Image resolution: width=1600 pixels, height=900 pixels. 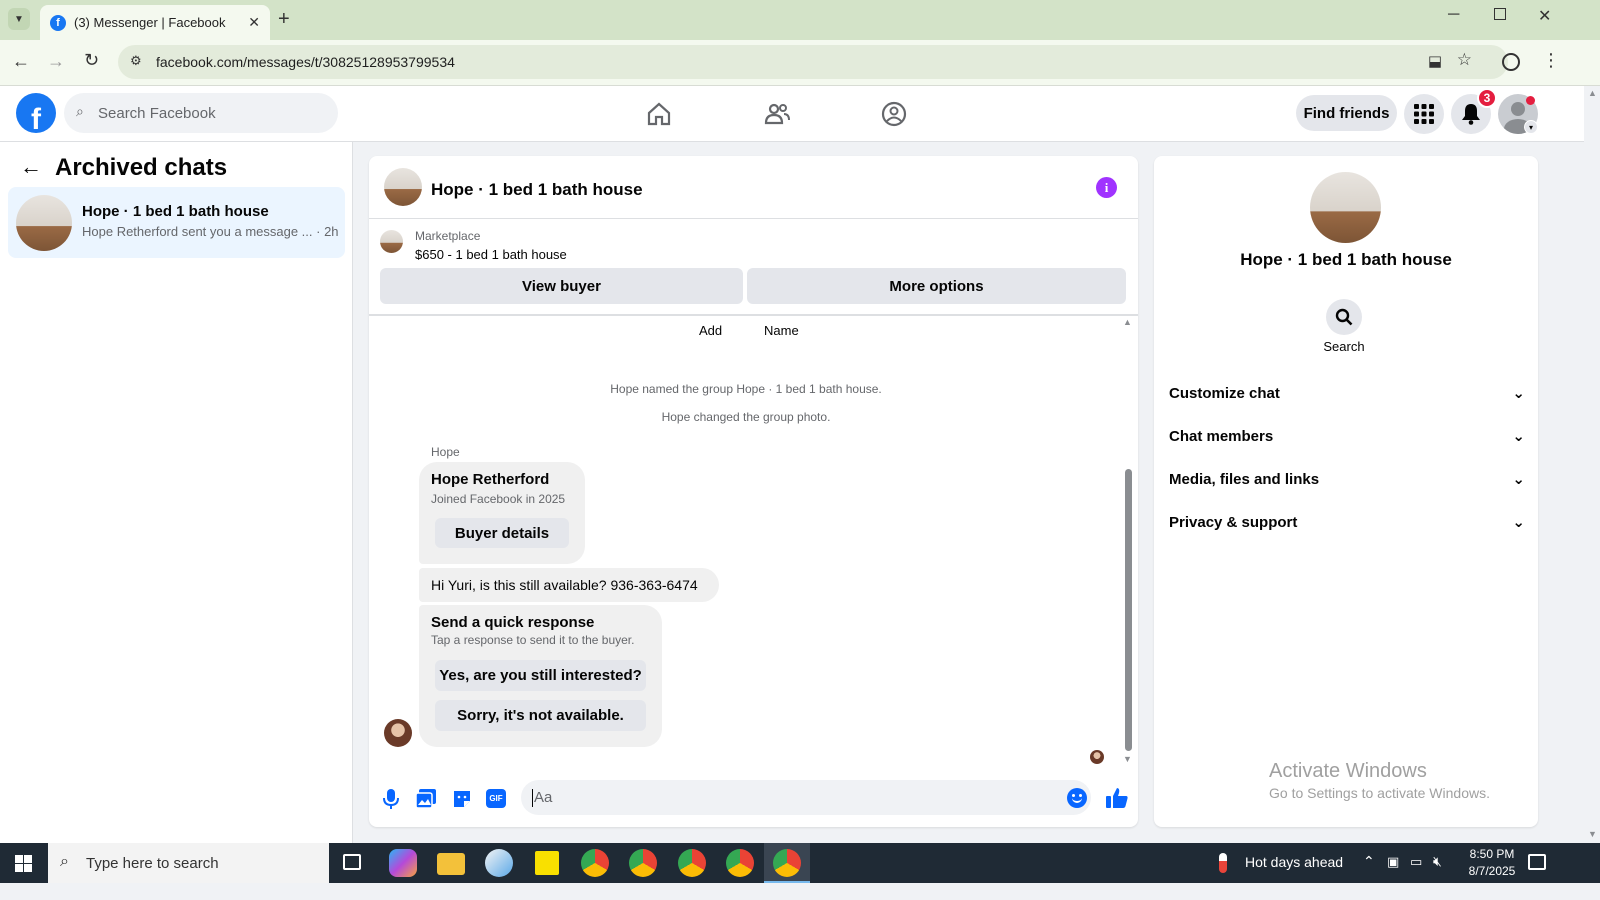 I want to click on volume-muted-icon: 🔇︎, so click(x=1437, y=861).